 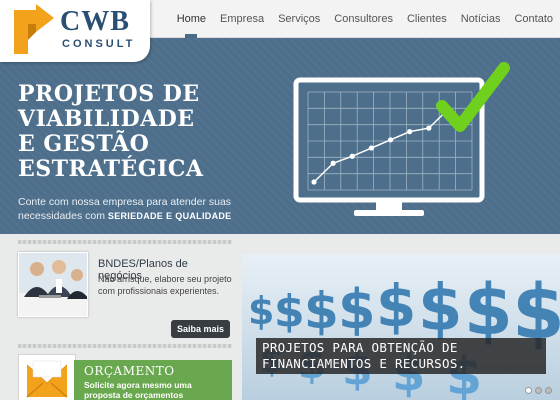 What do you see at coordinates (169, 216) in the screenshot?
I see `hero-subtitle-connector: E` at bounding box center [169, 216].